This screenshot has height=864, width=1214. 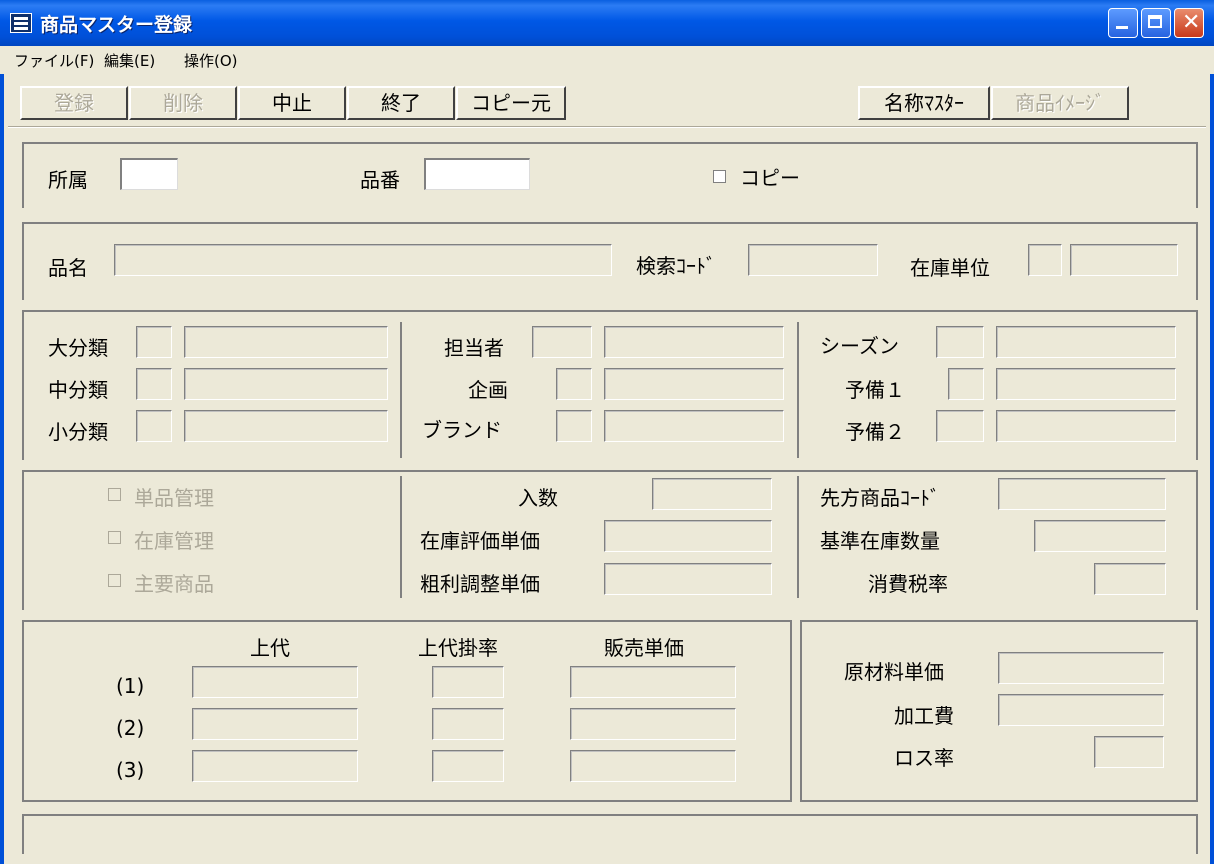 What do you see at coordinates (480, 541) in the screenshot?
I see `stock-eval-price-label: 在庫評価単価` at bounding box center [480, 541].